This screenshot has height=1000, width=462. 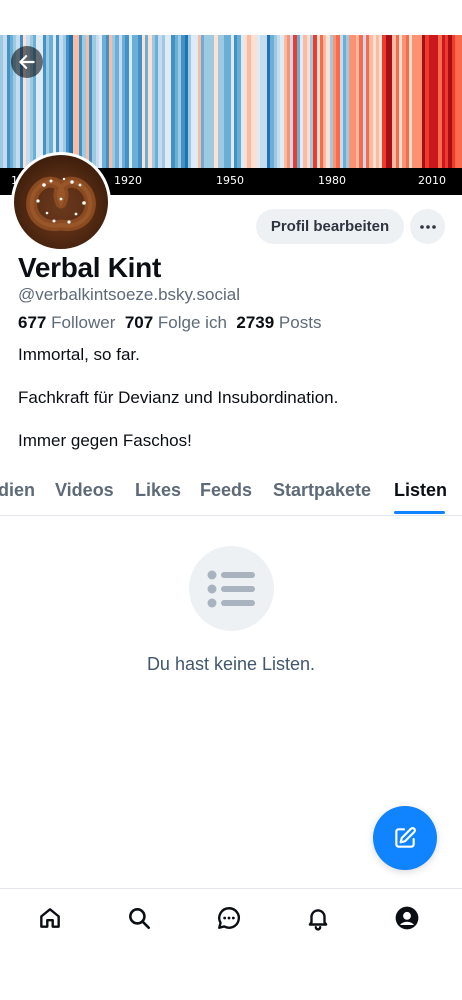 I want to click on banner-year-1950: 1950, so click(x=230, y=180).